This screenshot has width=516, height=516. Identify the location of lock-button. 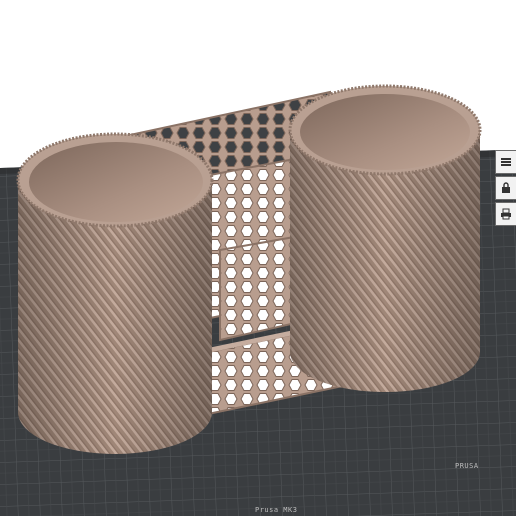
(505, 188).